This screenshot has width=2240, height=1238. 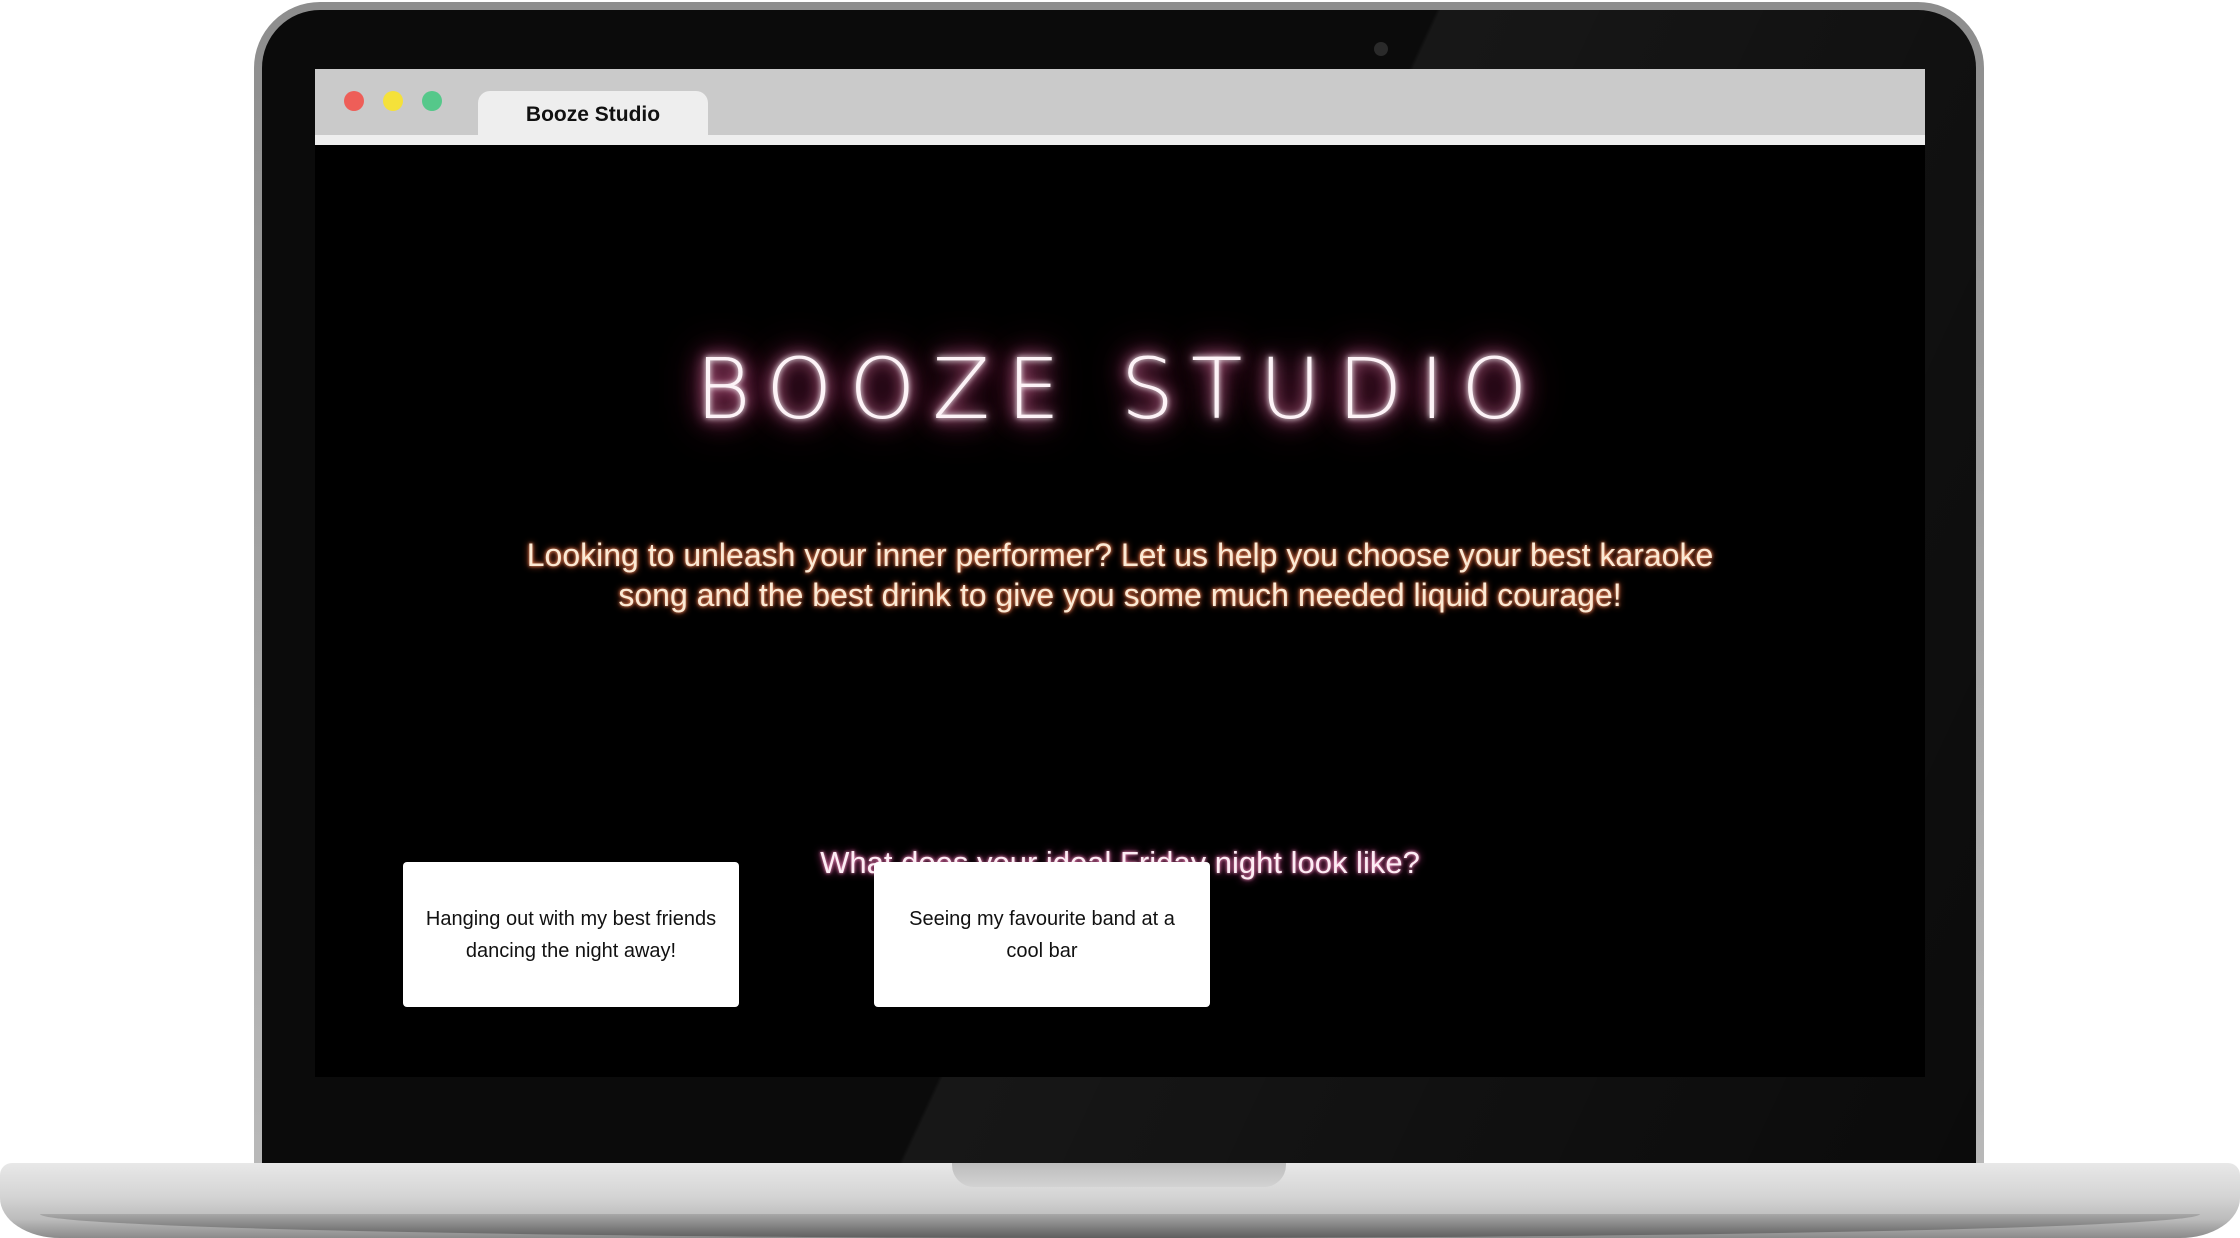 I want to click on answer-option-band: Seeing my favourite band at a cool bar, so click(x=1042, y=934).